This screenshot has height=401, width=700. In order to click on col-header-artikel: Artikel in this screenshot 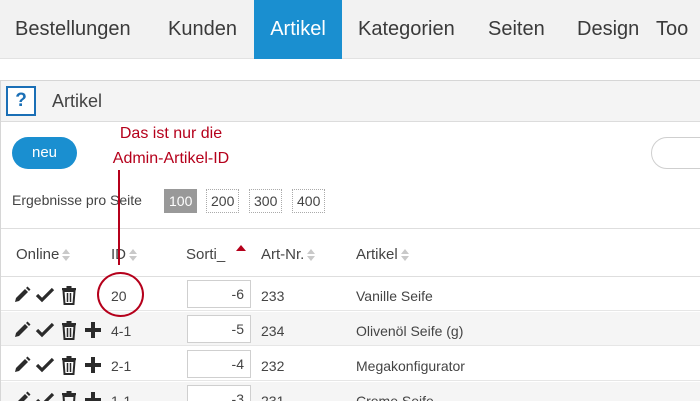, I will do `click(383, 254)`.